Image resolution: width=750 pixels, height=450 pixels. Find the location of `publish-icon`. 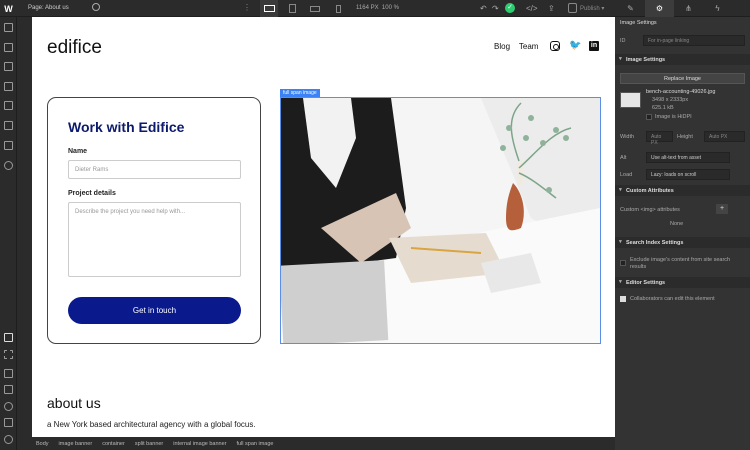

publish-icon is located at coordinates (572, 8).